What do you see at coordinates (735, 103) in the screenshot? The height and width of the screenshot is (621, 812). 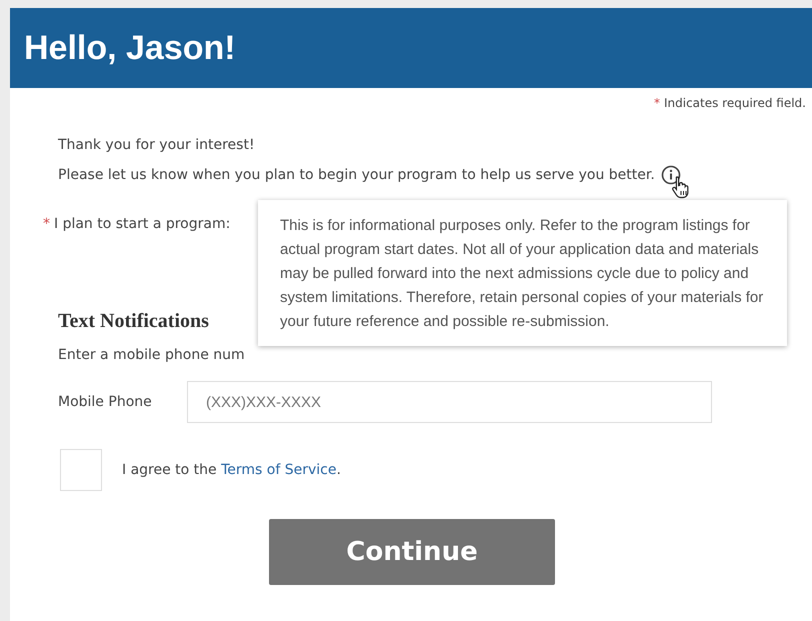 I see `required-note: Indicates required field.` at bounding box center [735, 103].